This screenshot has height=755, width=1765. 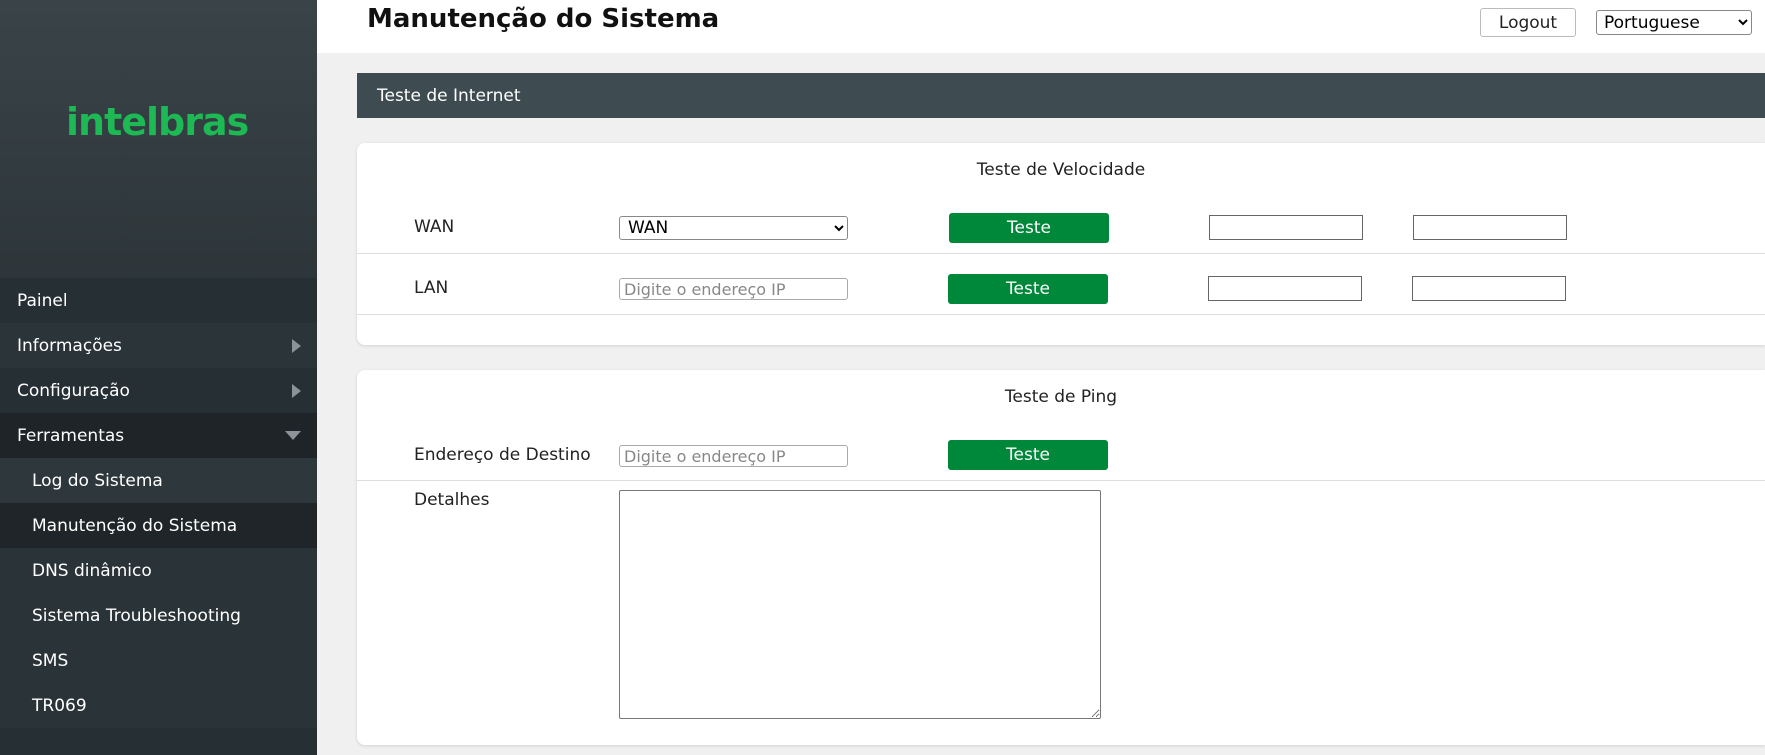 What do you see at coordinates (1528, 22) in the screenshot?
I see `logout-button: Logout` at bounding box center [1528, 22].